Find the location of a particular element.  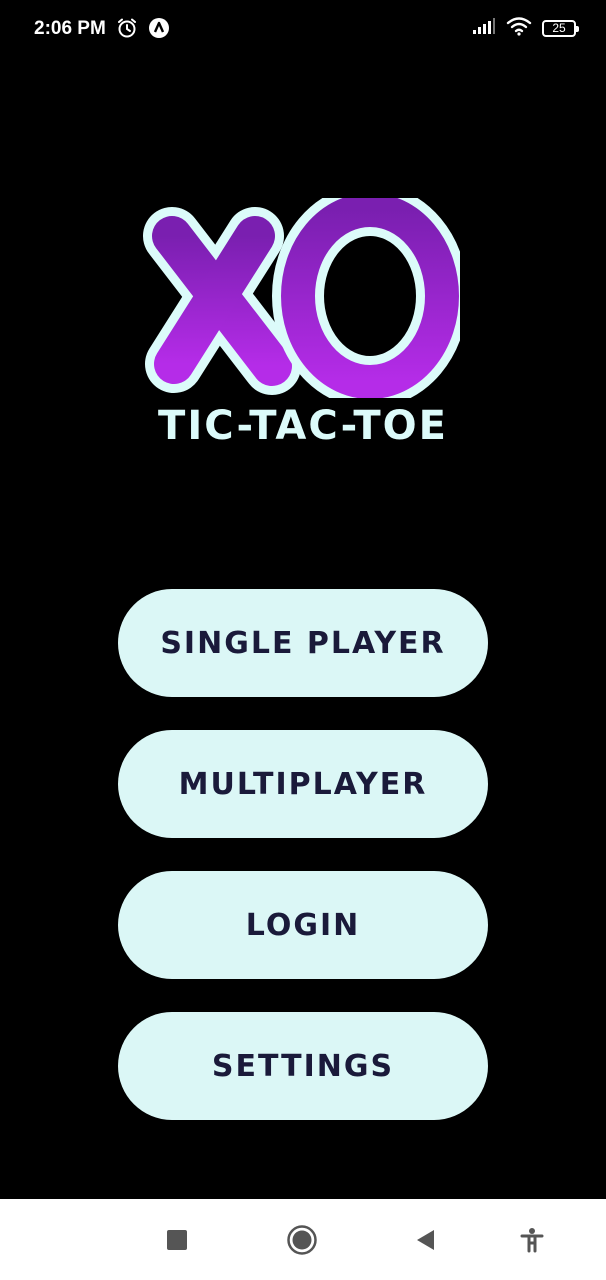

status-bar: 2:06 PM 25 is located at coordinates (303, 30).